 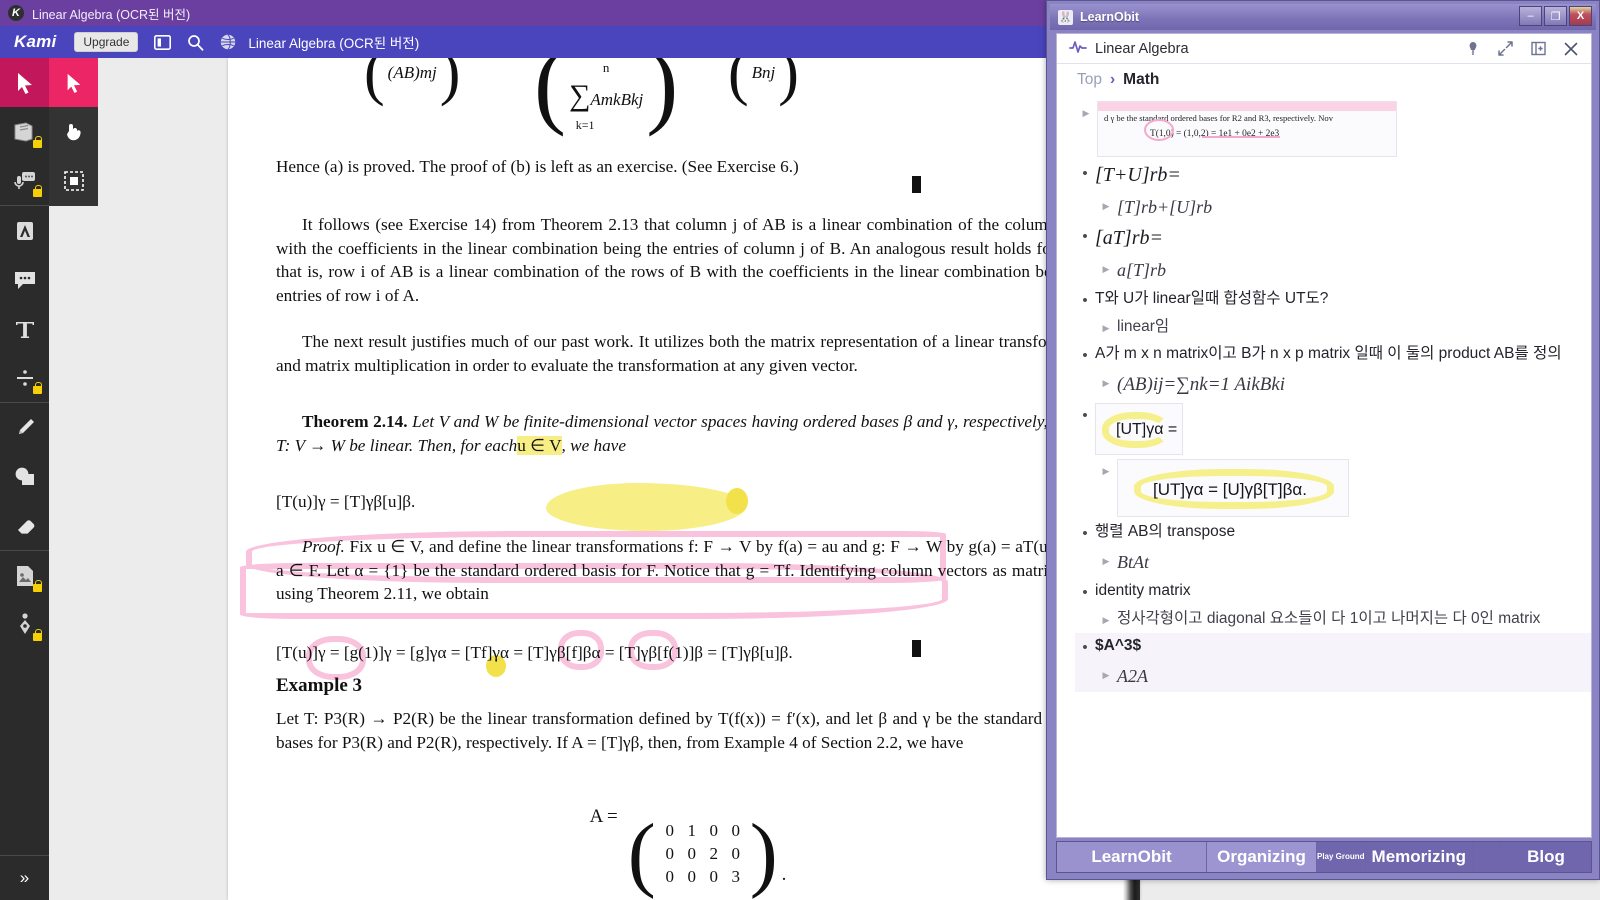 I want to click on list-item: • [T+U]rb=, so click(x=1333, y=175).